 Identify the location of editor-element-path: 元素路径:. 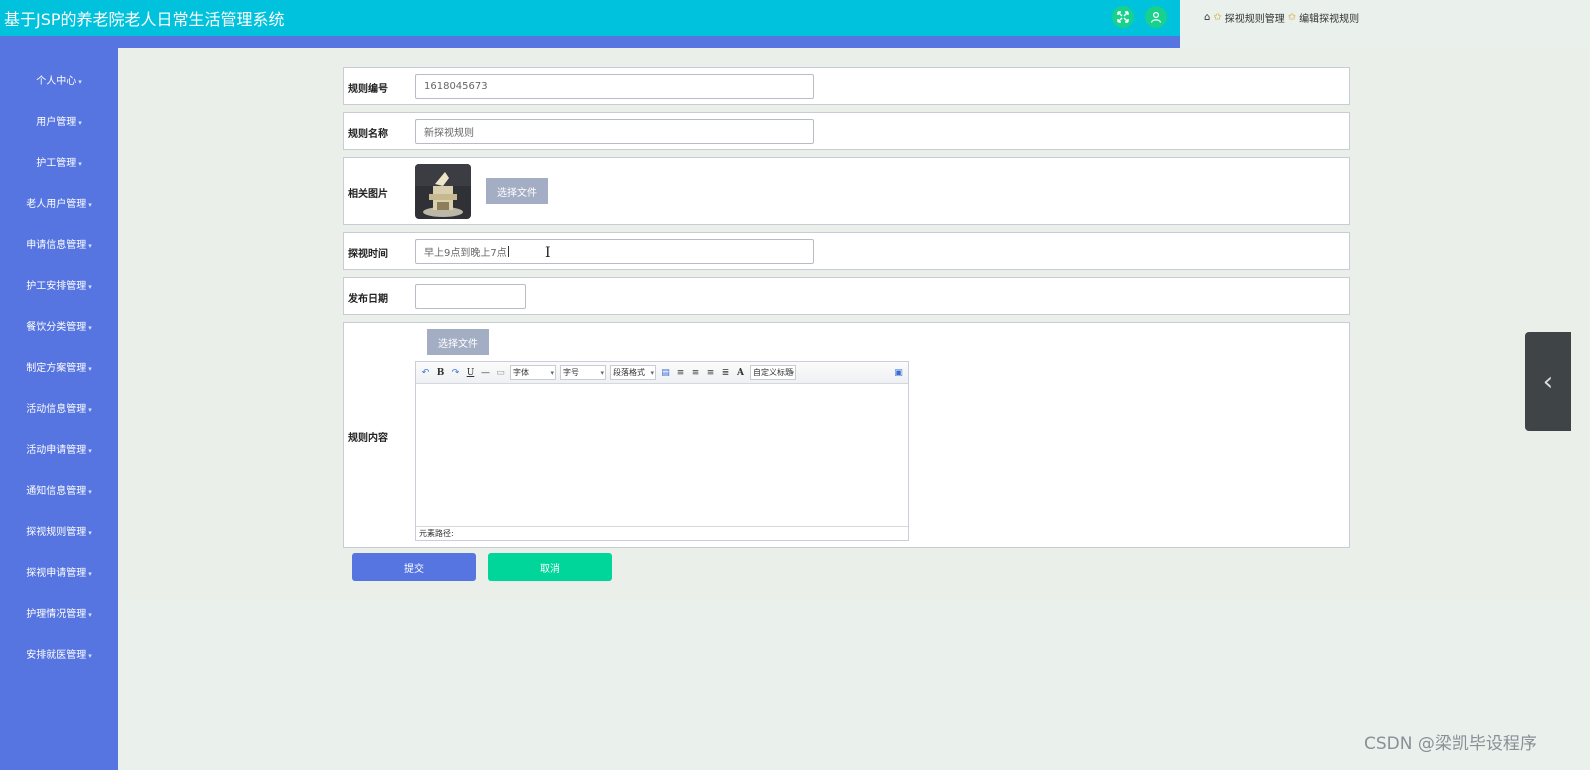
(662, 533).